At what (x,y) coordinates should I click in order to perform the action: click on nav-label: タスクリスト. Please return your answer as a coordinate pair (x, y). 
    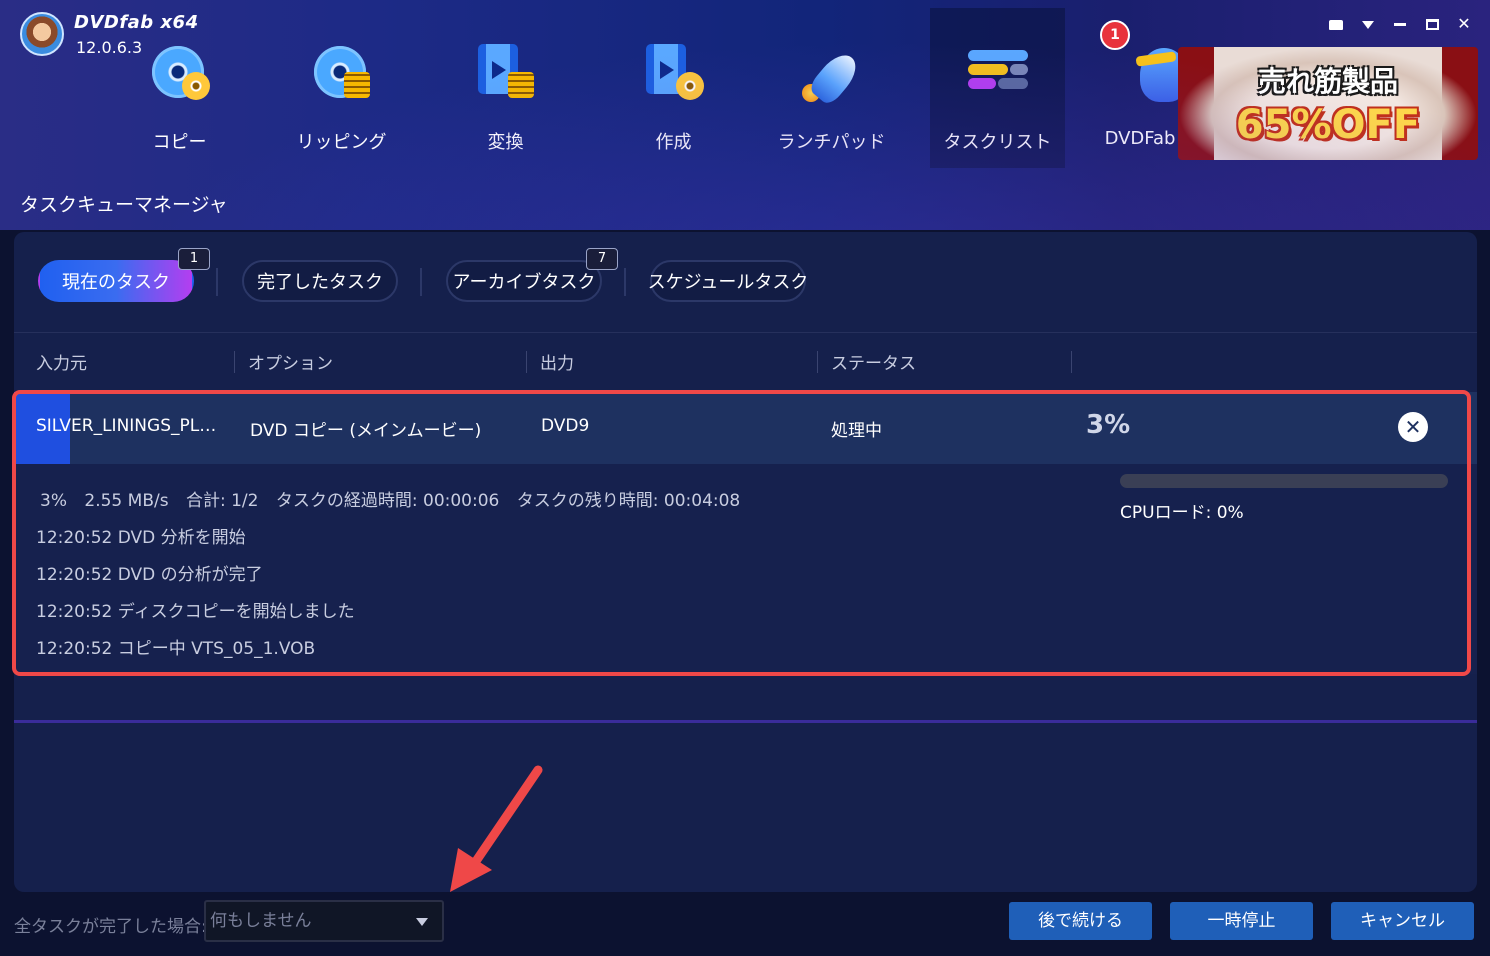
    Looking at the image, I should click on (997, 142).